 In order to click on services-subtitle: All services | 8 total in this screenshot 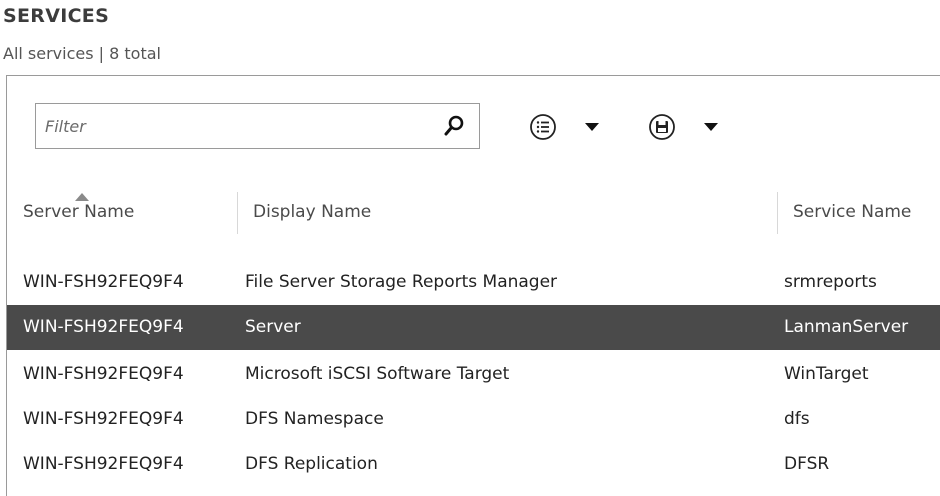, I will do `click(82, 53)`.